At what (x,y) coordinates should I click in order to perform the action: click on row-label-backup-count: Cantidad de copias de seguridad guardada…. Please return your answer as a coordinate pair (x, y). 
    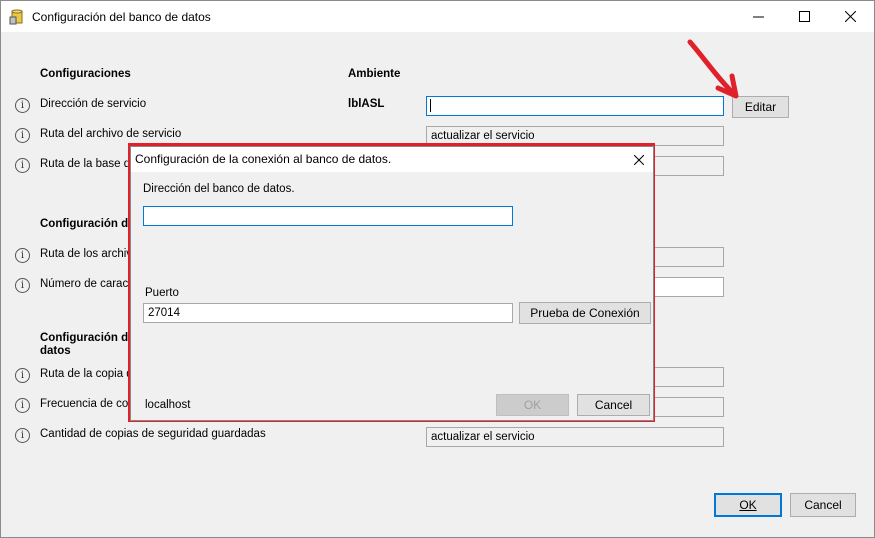
    Looking at the image, I should click on (153, 434).